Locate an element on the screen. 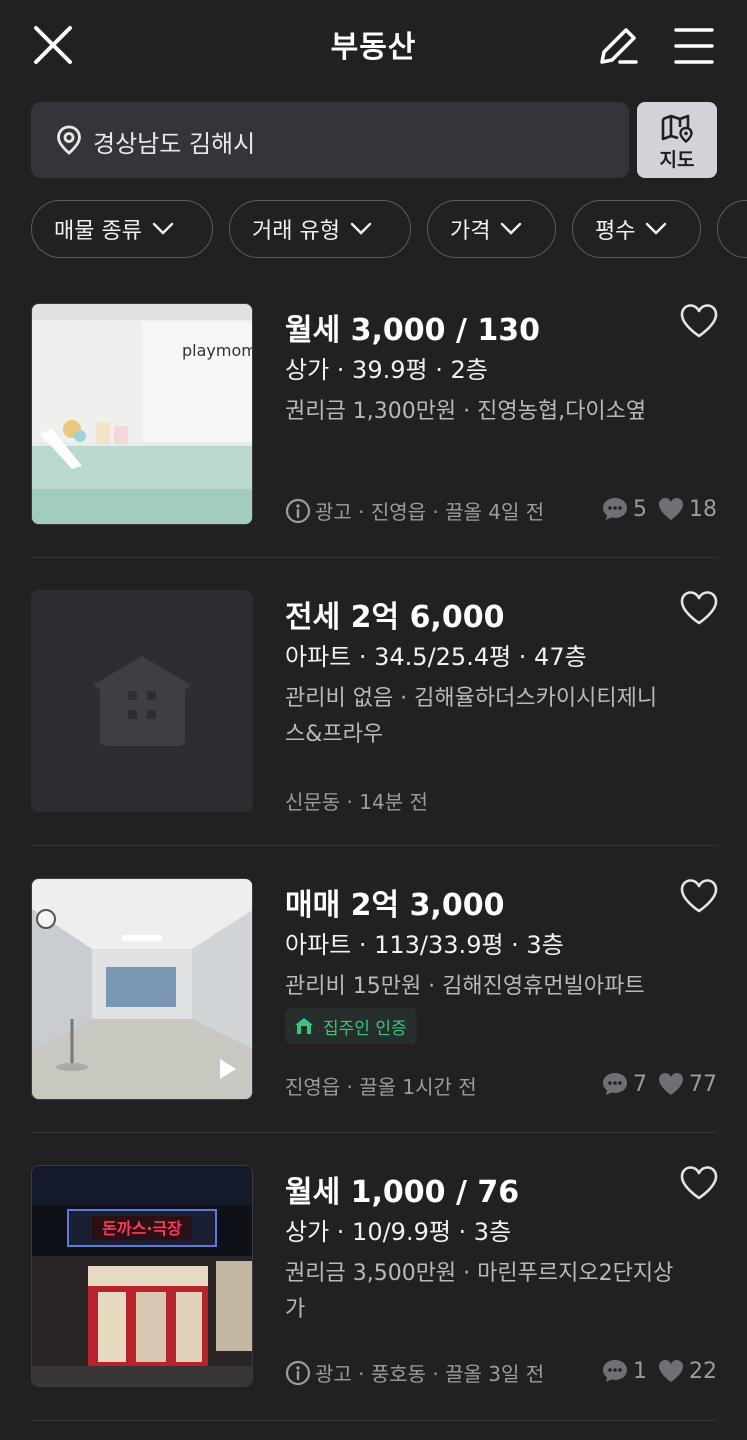 The image size is (747, 1440). listing-meta: 광고 · 진영읍 · 끌올 4일 전 is located at coordinates (414, 510).